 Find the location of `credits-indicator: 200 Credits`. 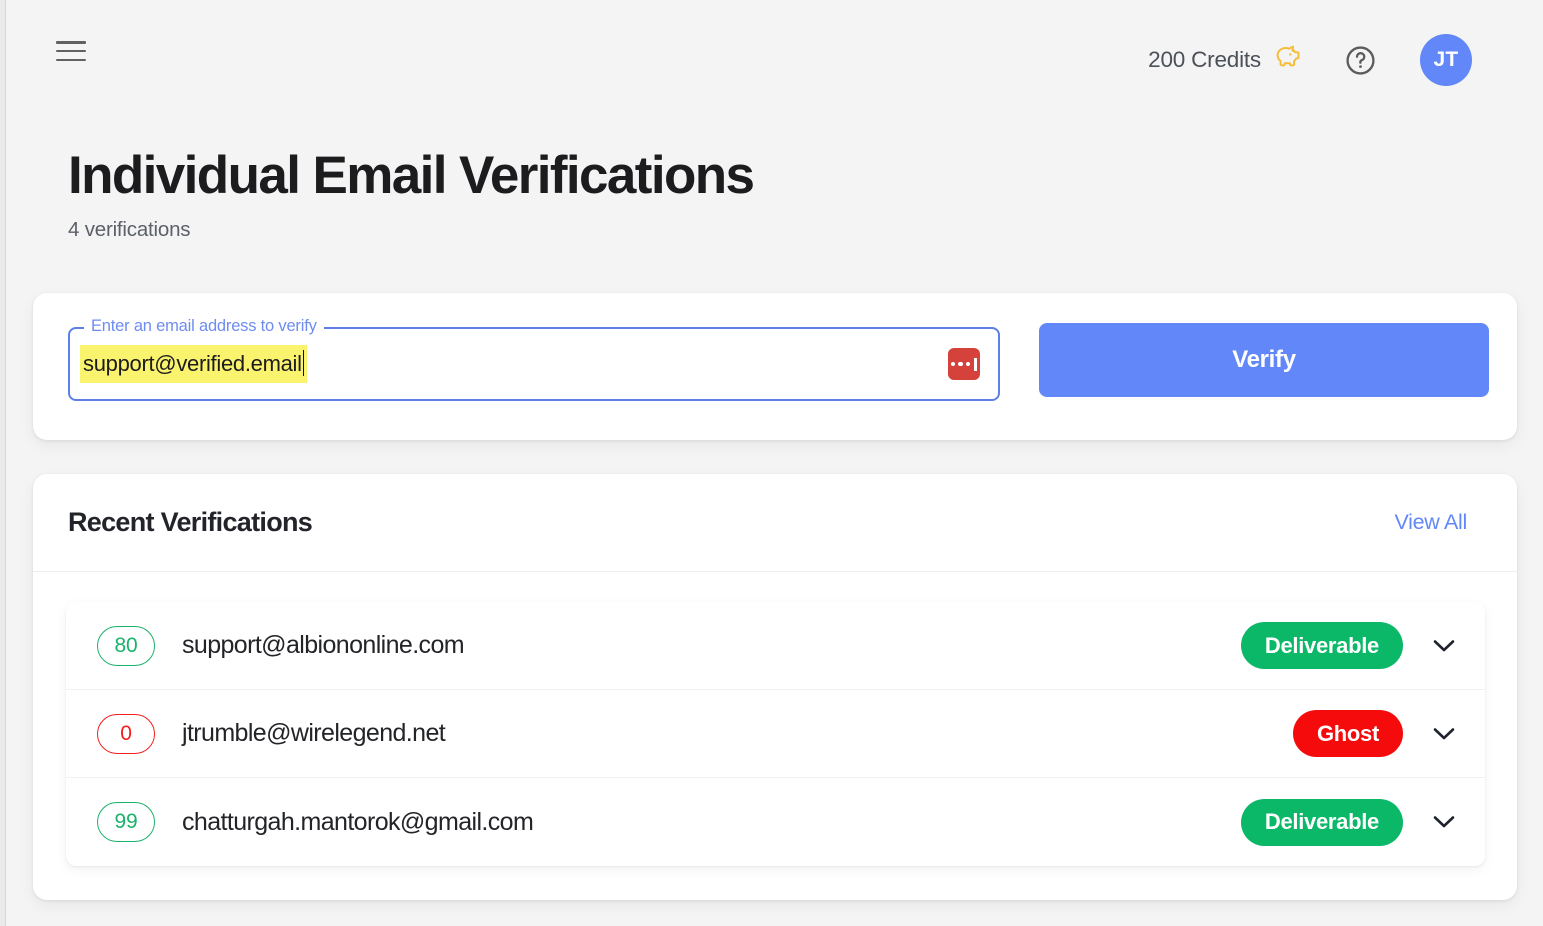

credits-indicator: 200 Credits is located at coordinates (1225, 60).